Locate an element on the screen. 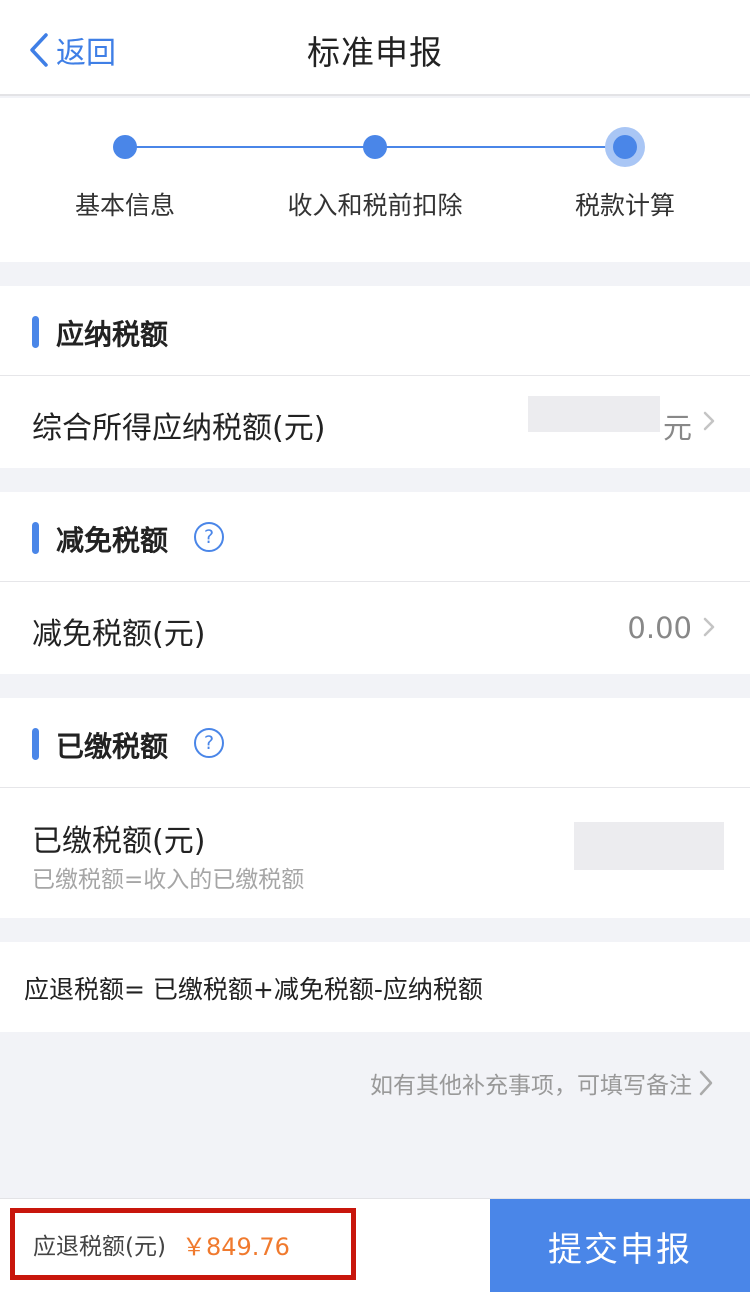  row-value: 元 is located at coordinates (677, 428).